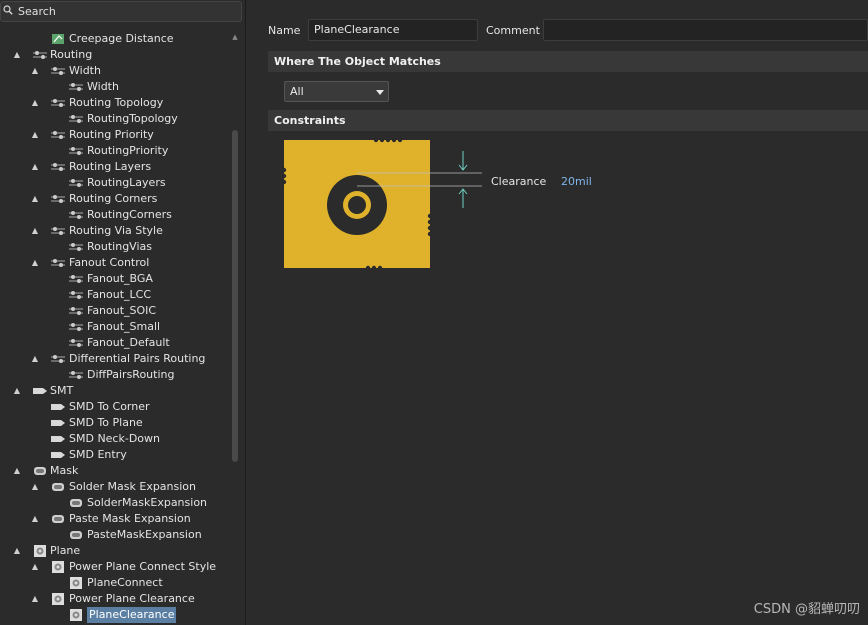 Image resolution: width=868 pixels, height=625 pixels. Describe the element at coordinates (128, 150) in the screenshot. I see `tree-item-label: RoutingPriority` at that location.